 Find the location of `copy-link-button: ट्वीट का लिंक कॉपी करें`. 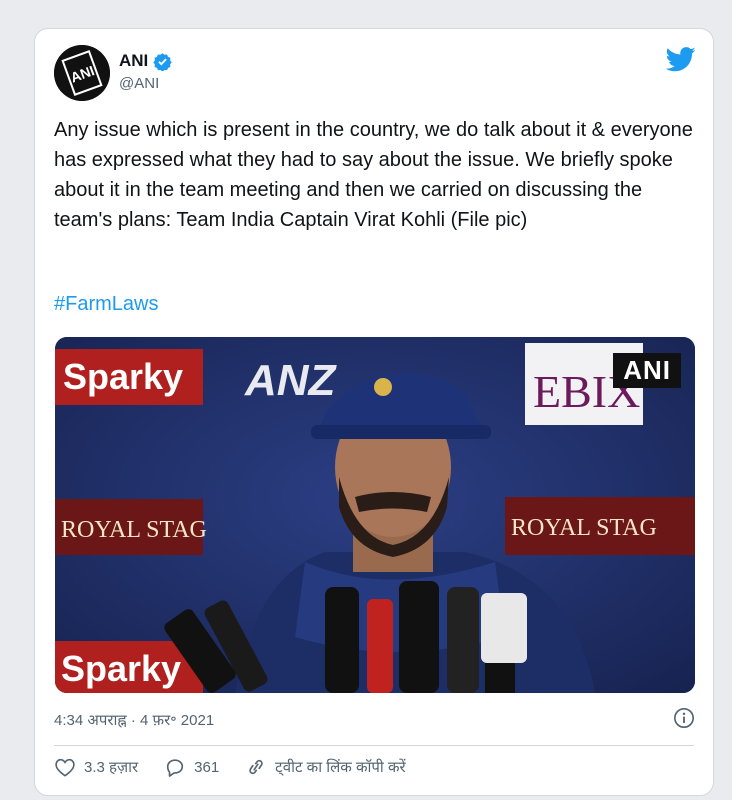

copy-link-button: ट्वीट का लिंक कॉपी करें is located at coordinates (325, 767).